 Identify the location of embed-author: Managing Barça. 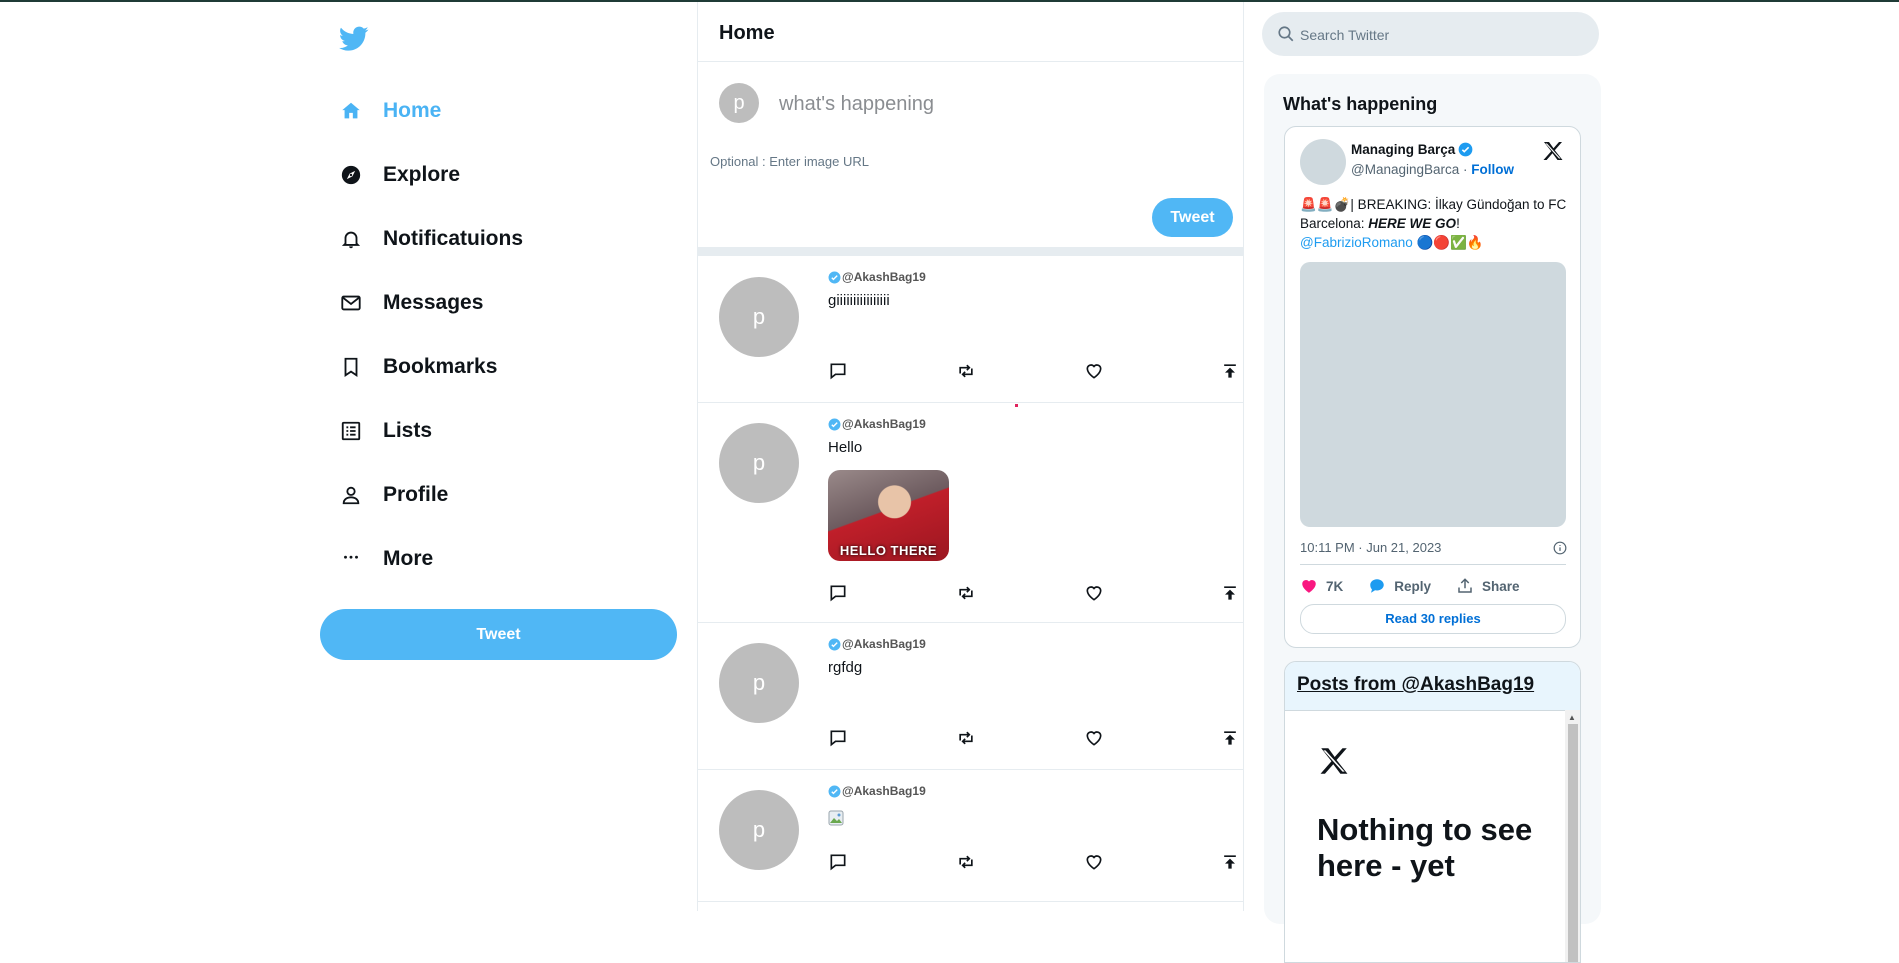
(1412, 149).